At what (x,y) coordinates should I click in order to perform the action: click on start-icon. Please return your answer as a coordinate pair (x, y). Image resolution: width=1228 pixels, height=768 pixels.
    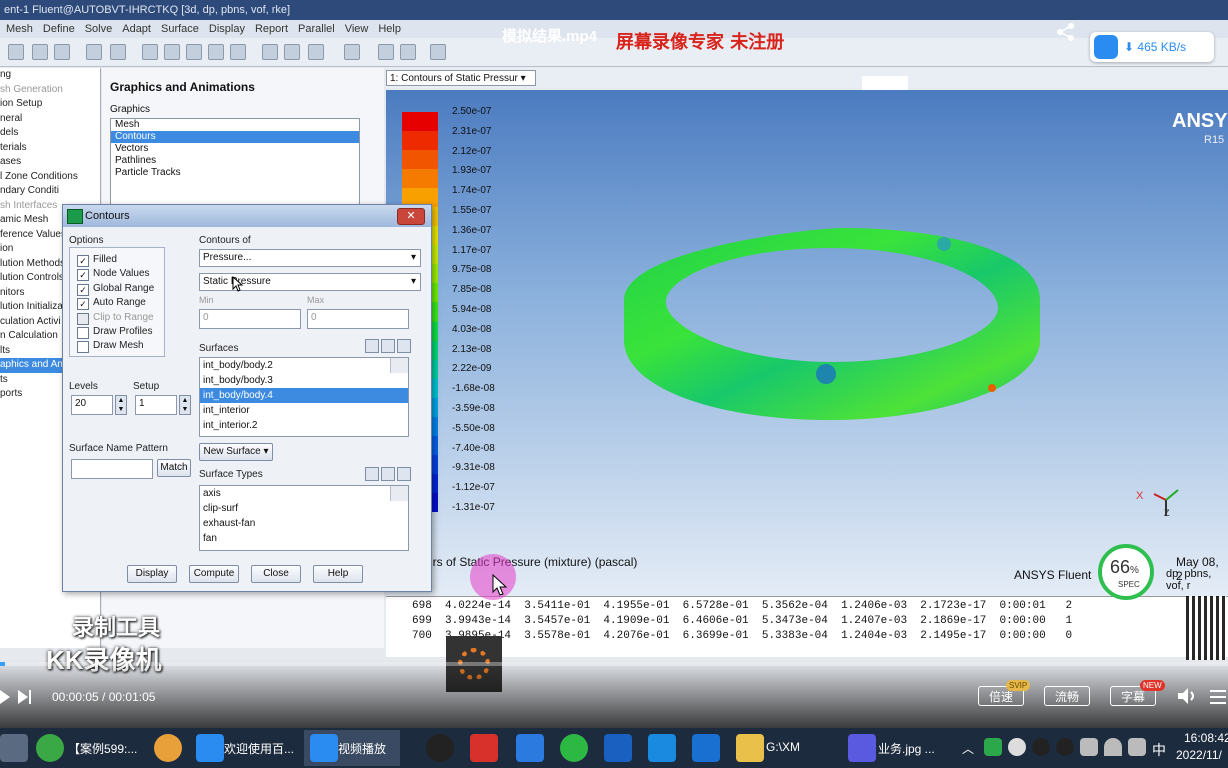
    Looking at the image, I should click on (14, 748).